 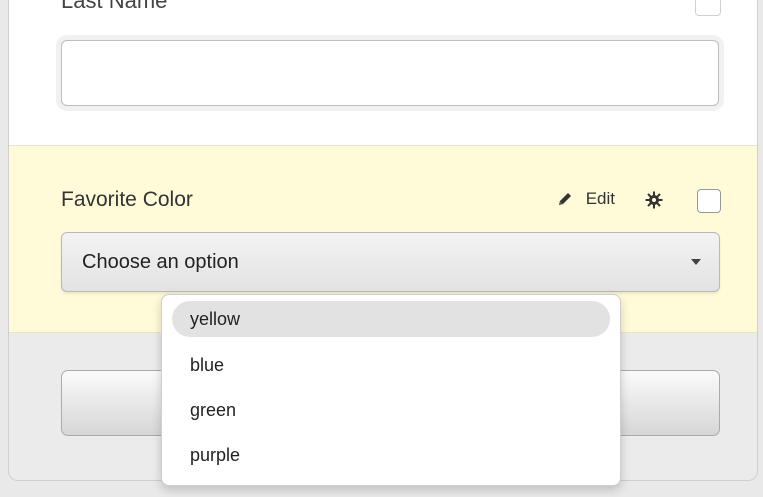 What do you see at coordinates (390, 262) in the screenshot?
I see `favorite-color-select: Choose an option` at bounding box center [390, 262].